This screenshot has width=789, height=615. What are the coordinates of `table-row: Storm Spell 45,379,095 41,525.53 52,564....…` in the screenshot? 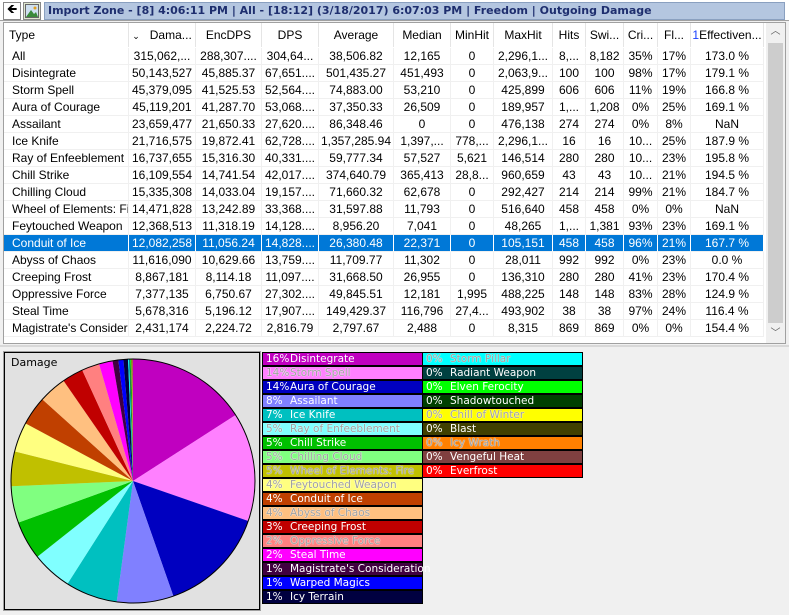 It's located at (384, 90).